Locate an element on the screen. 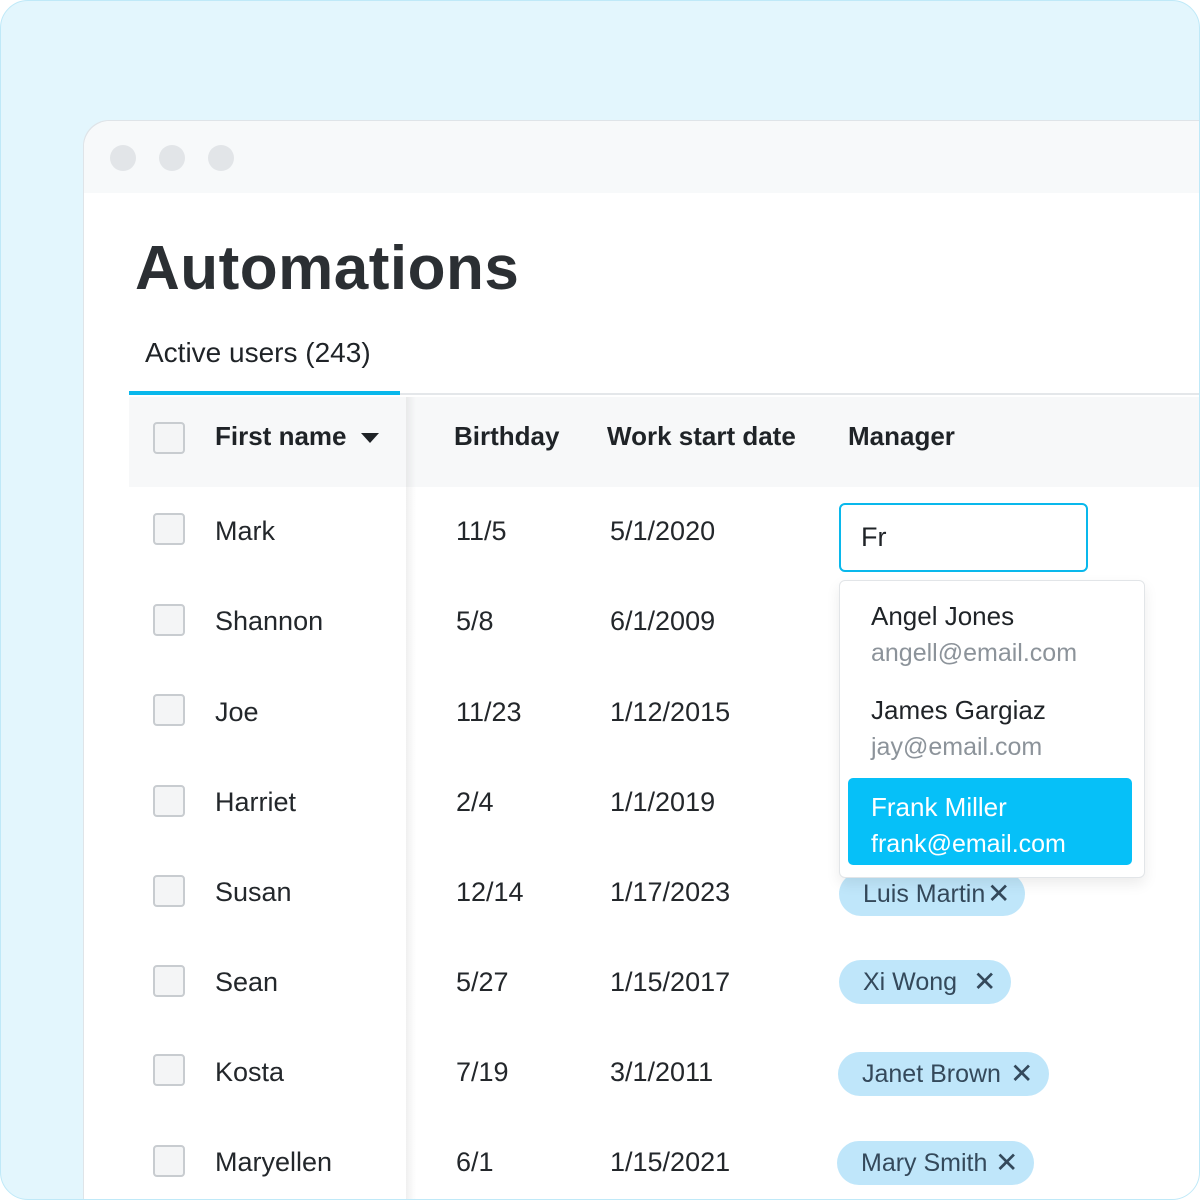 The image size is (1200, 1200). manager-chip: Janet Brown ✕ is located at coordinates (943, 1074).